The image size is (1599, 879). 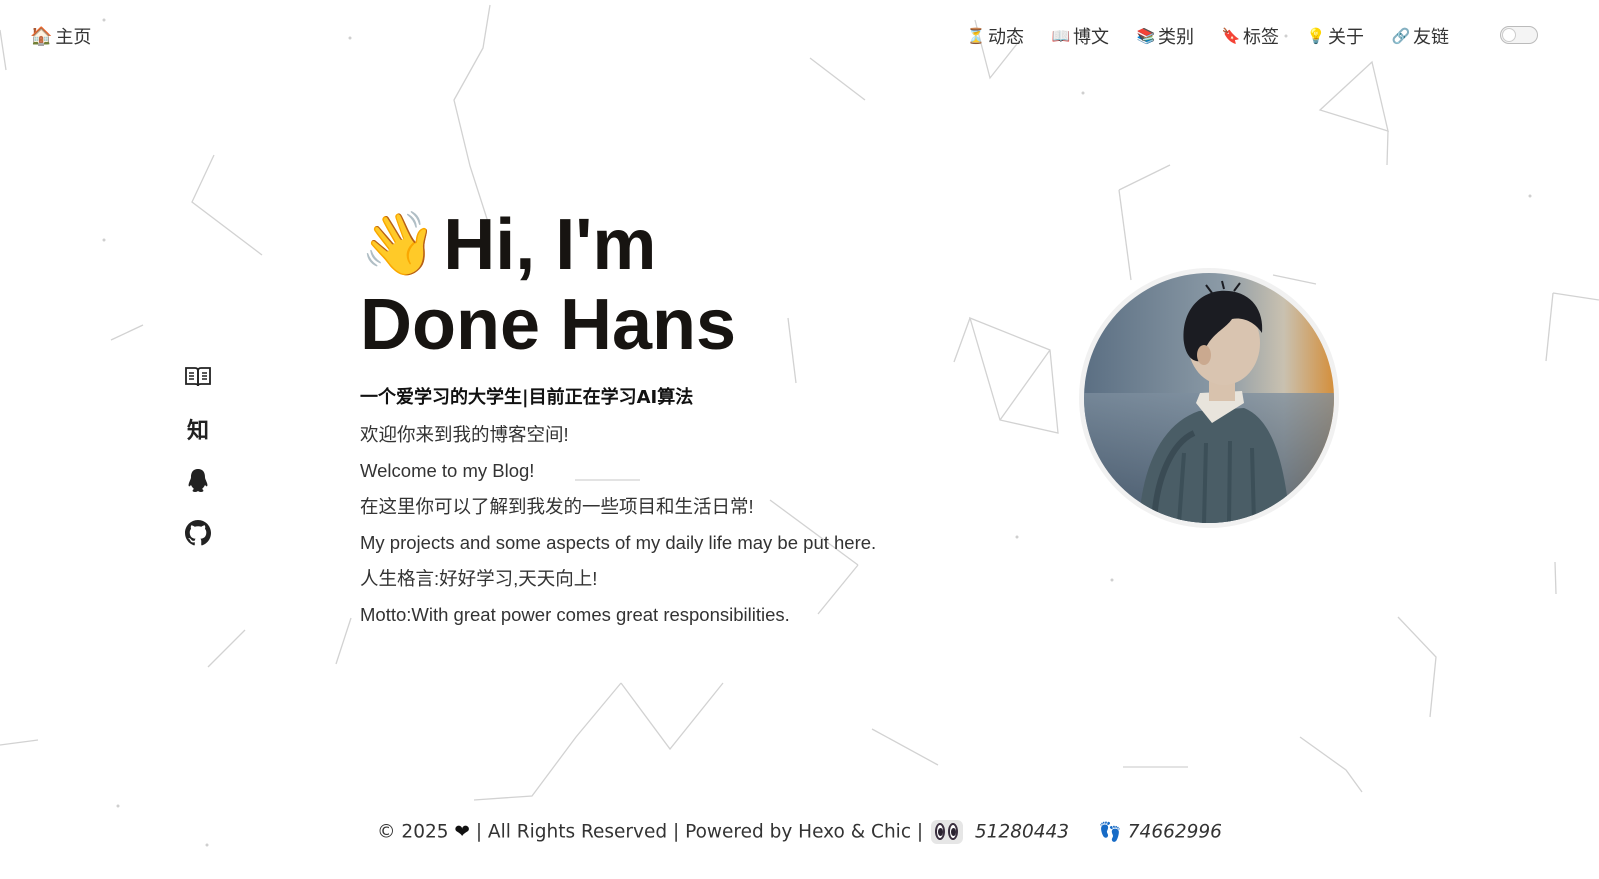 I want to click on qq-link, so click(x=198, y=481).